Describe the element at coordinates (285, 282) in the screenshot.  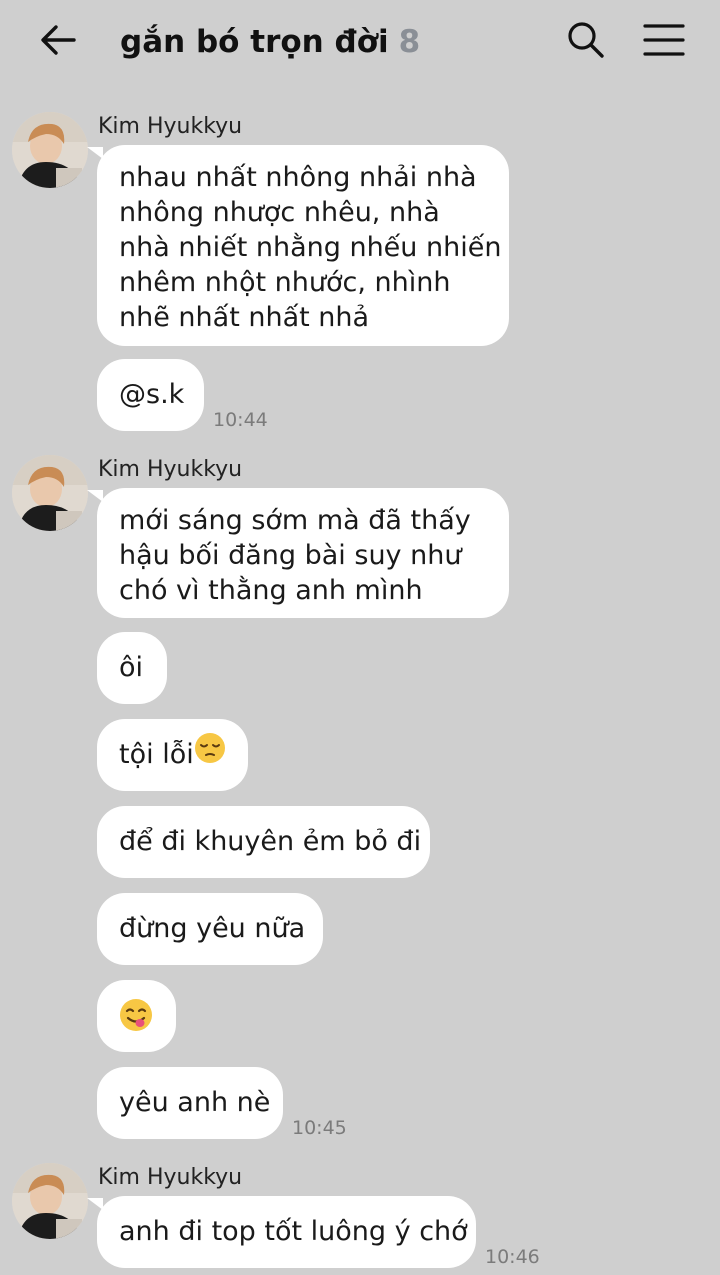
I see `message-line: nhêm nhột nhước, nhình` at that location.